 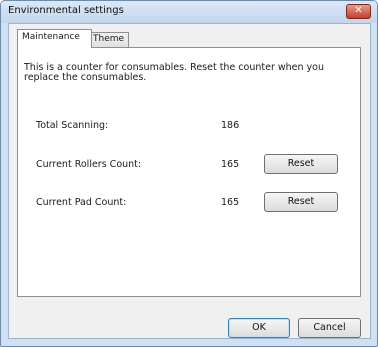 I want to click on close-button: ✕, so click(x=358, y=11).